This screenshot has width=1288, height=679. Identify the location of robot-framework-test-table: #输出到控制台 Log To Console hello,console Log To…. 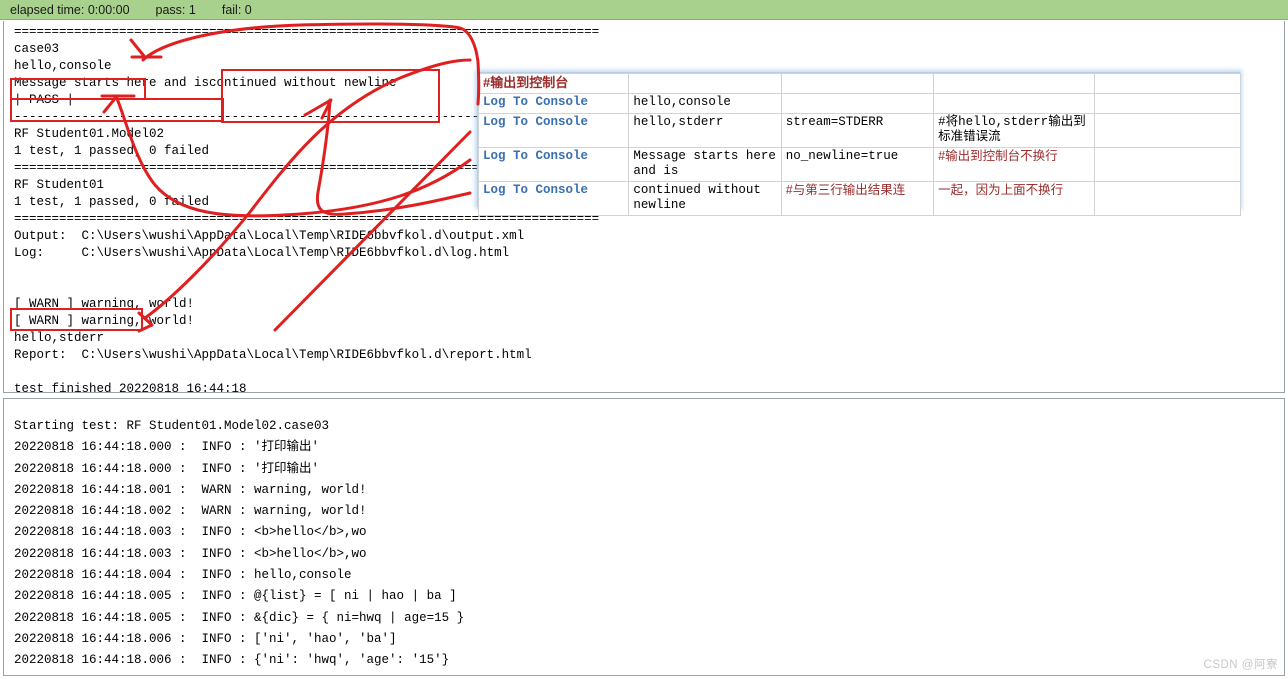
(859, 144).